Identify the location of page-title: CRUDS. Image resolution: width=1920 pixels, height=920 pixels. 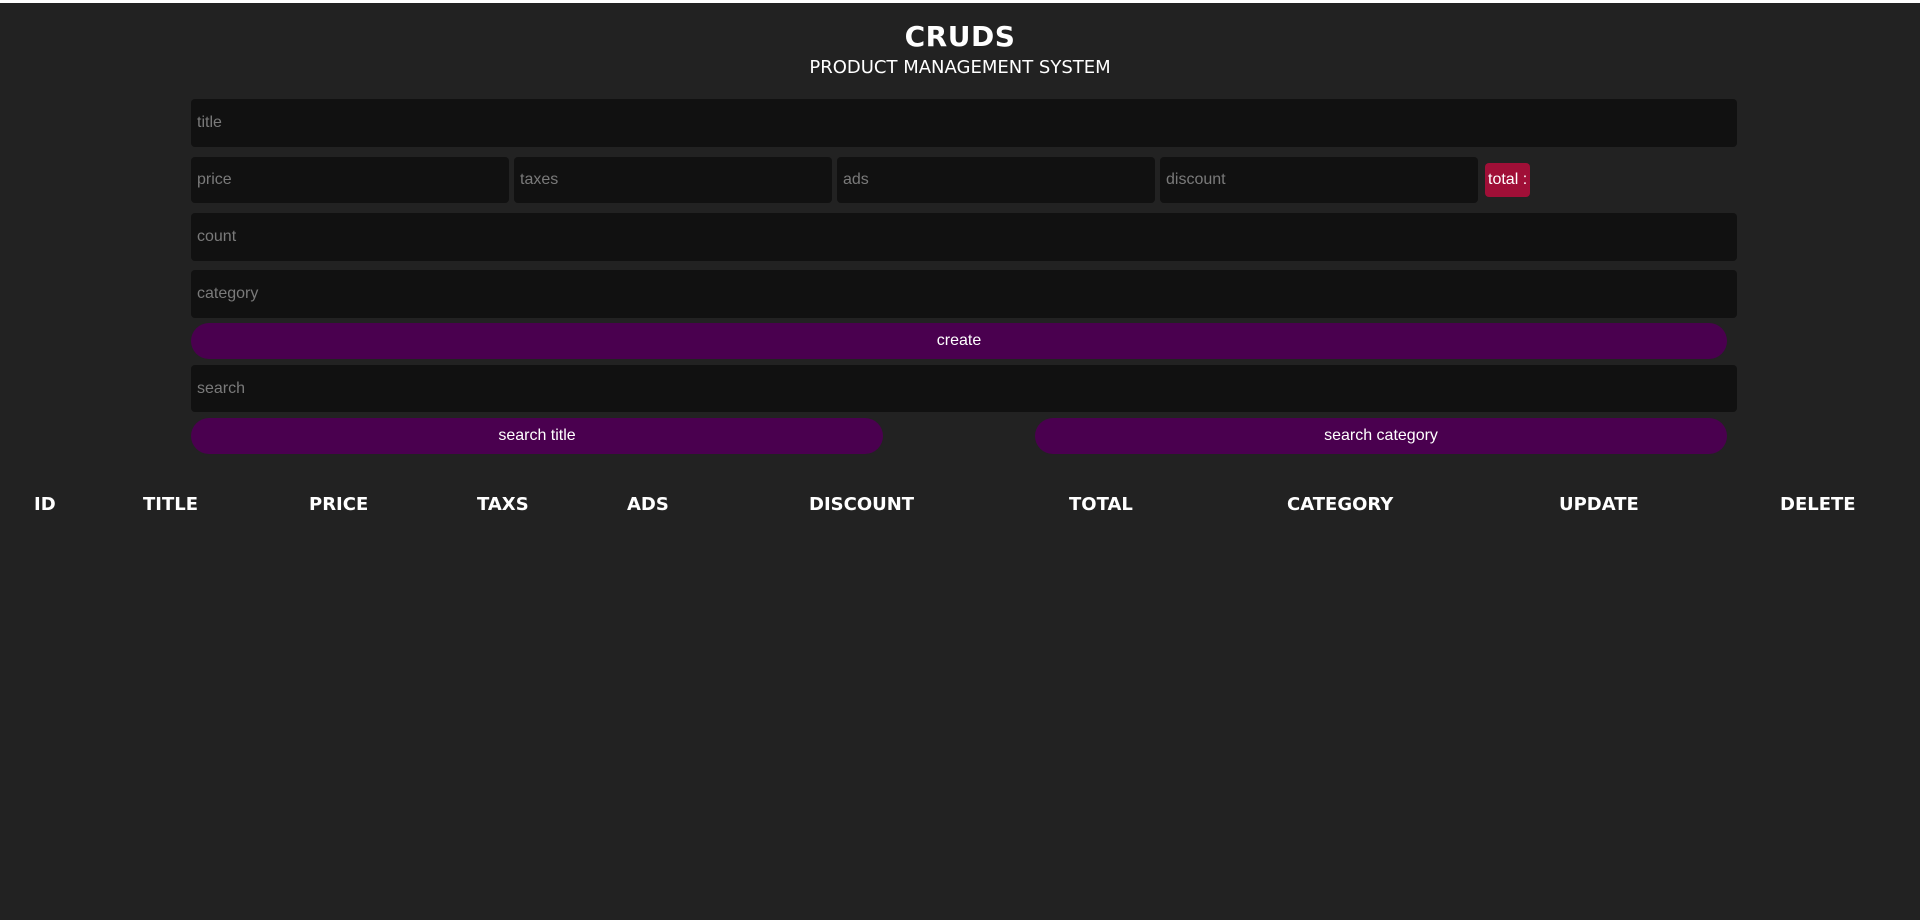
(960, 36).